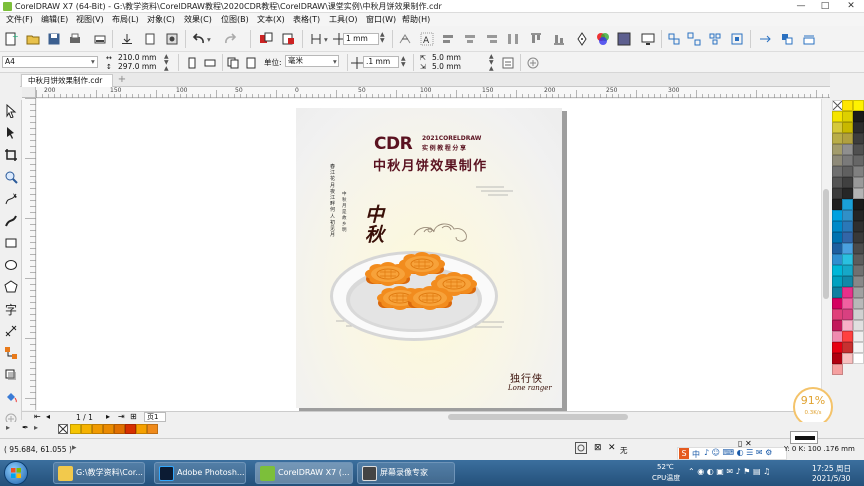  What do you see at coordinates (624, 39) in the screenshot?
I see `fill-color-icon` at bounding box center [624, 39].